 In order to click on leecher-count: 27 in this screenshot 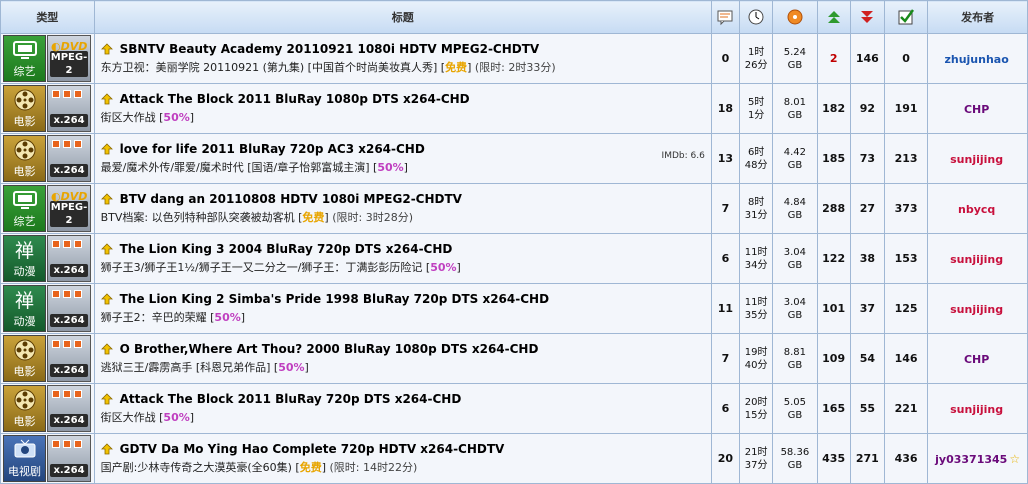, I will do `click(867, 208)`.